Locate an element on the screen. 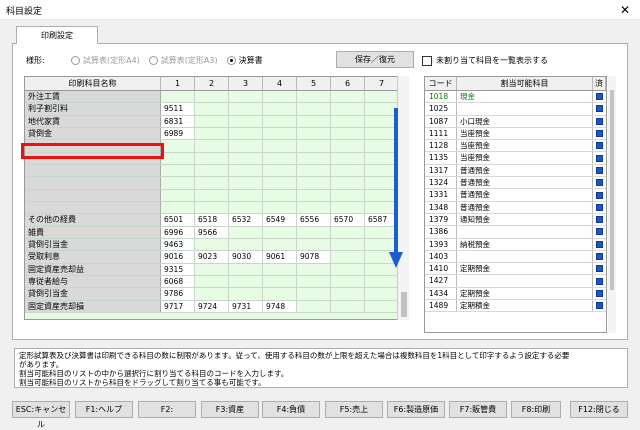  list-item: 1410 定期預金 is located at coordinates (515, 269).